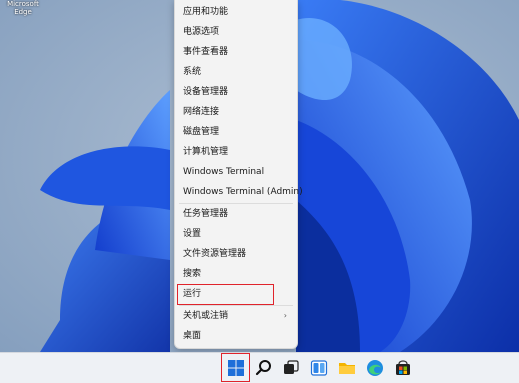 The image size is (519, 383). What do you see at coordinates (236, 274) in the screenshot?
I see `menu-item-search: 搜索` at bounding box center [236, 274].